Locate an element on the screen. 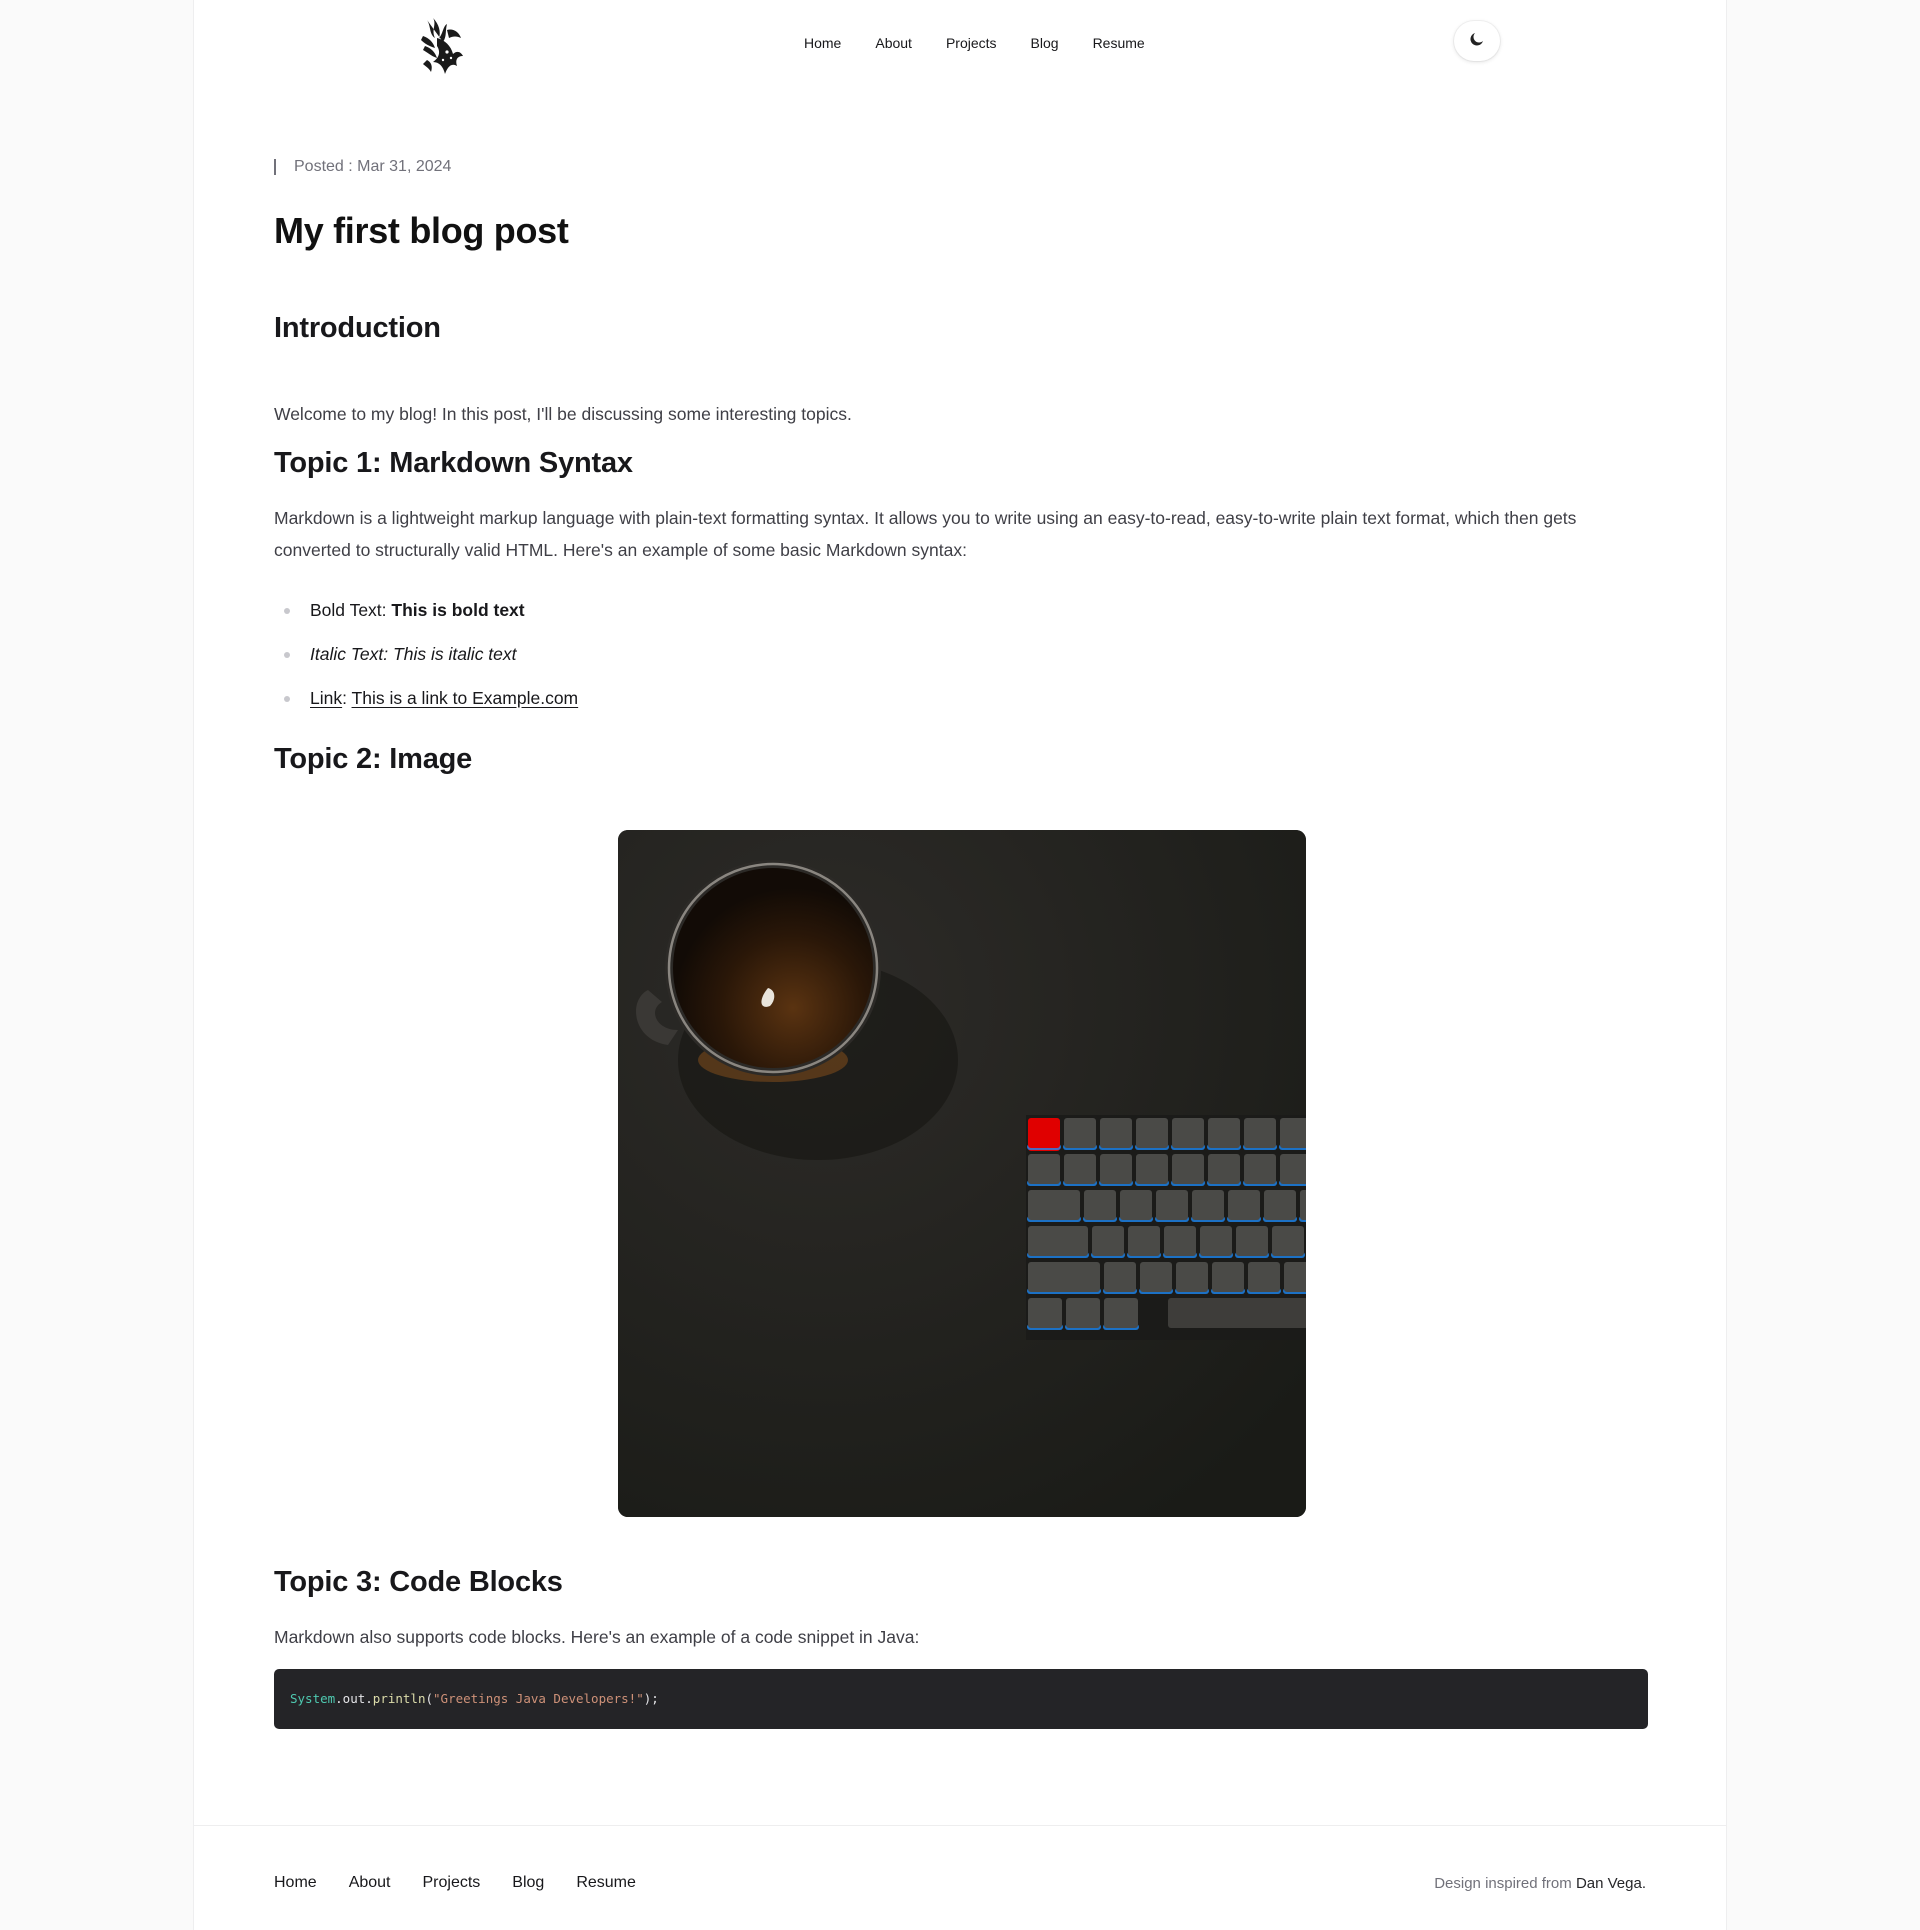  nav-projects: Projects is located at coordinates (971, 43).